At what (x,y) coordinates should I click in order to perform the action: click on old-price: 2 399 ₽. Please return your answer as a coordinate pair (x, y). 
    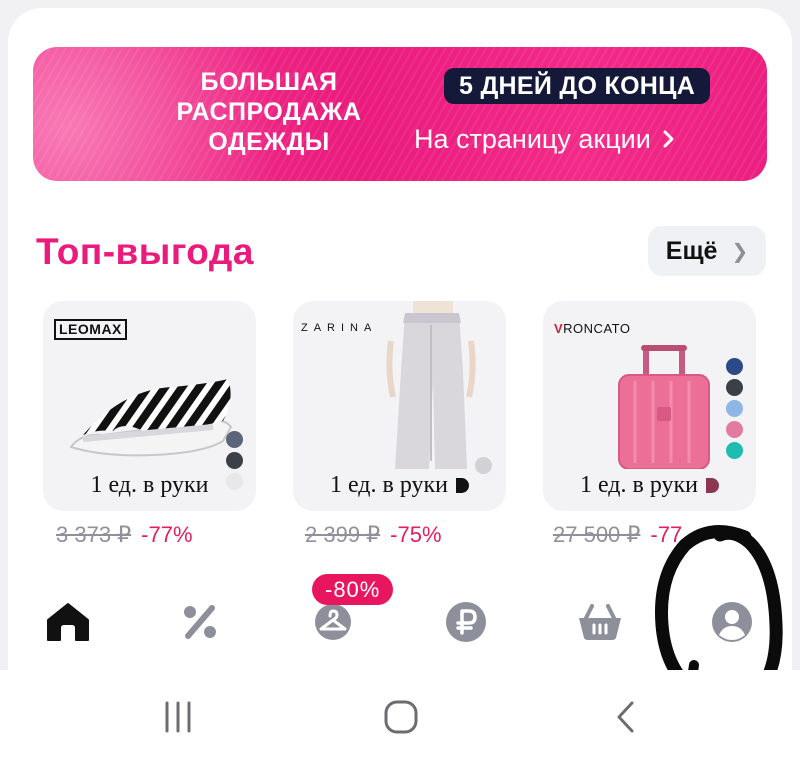
    Looking at the image, I should click on (343, 534).